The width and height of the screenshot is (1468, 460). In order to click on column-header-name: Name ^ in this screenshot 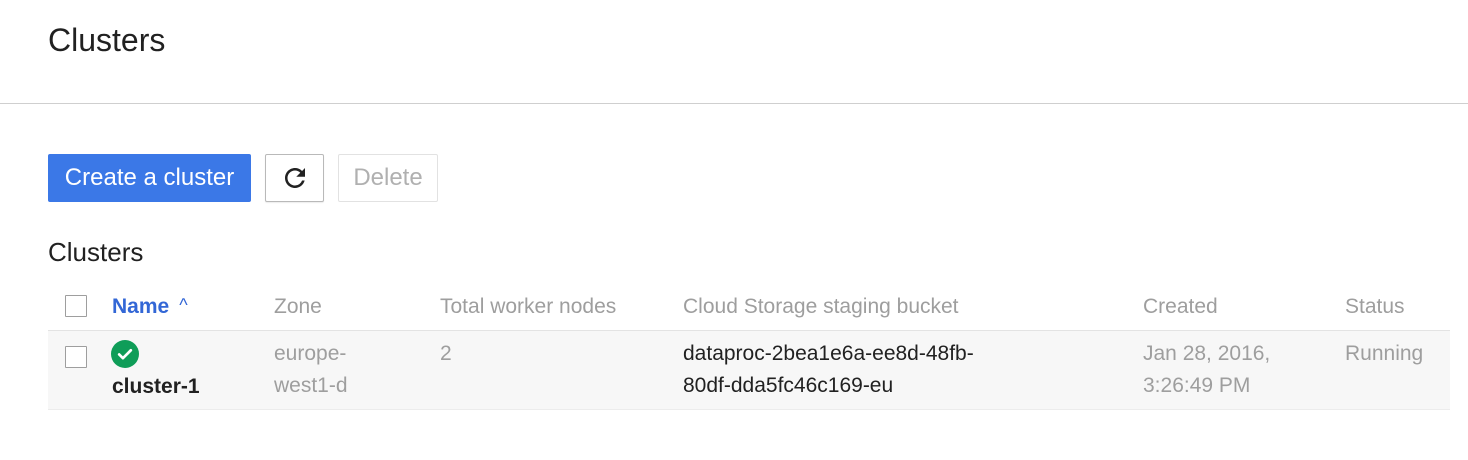, I will do `click(150, 307)`.